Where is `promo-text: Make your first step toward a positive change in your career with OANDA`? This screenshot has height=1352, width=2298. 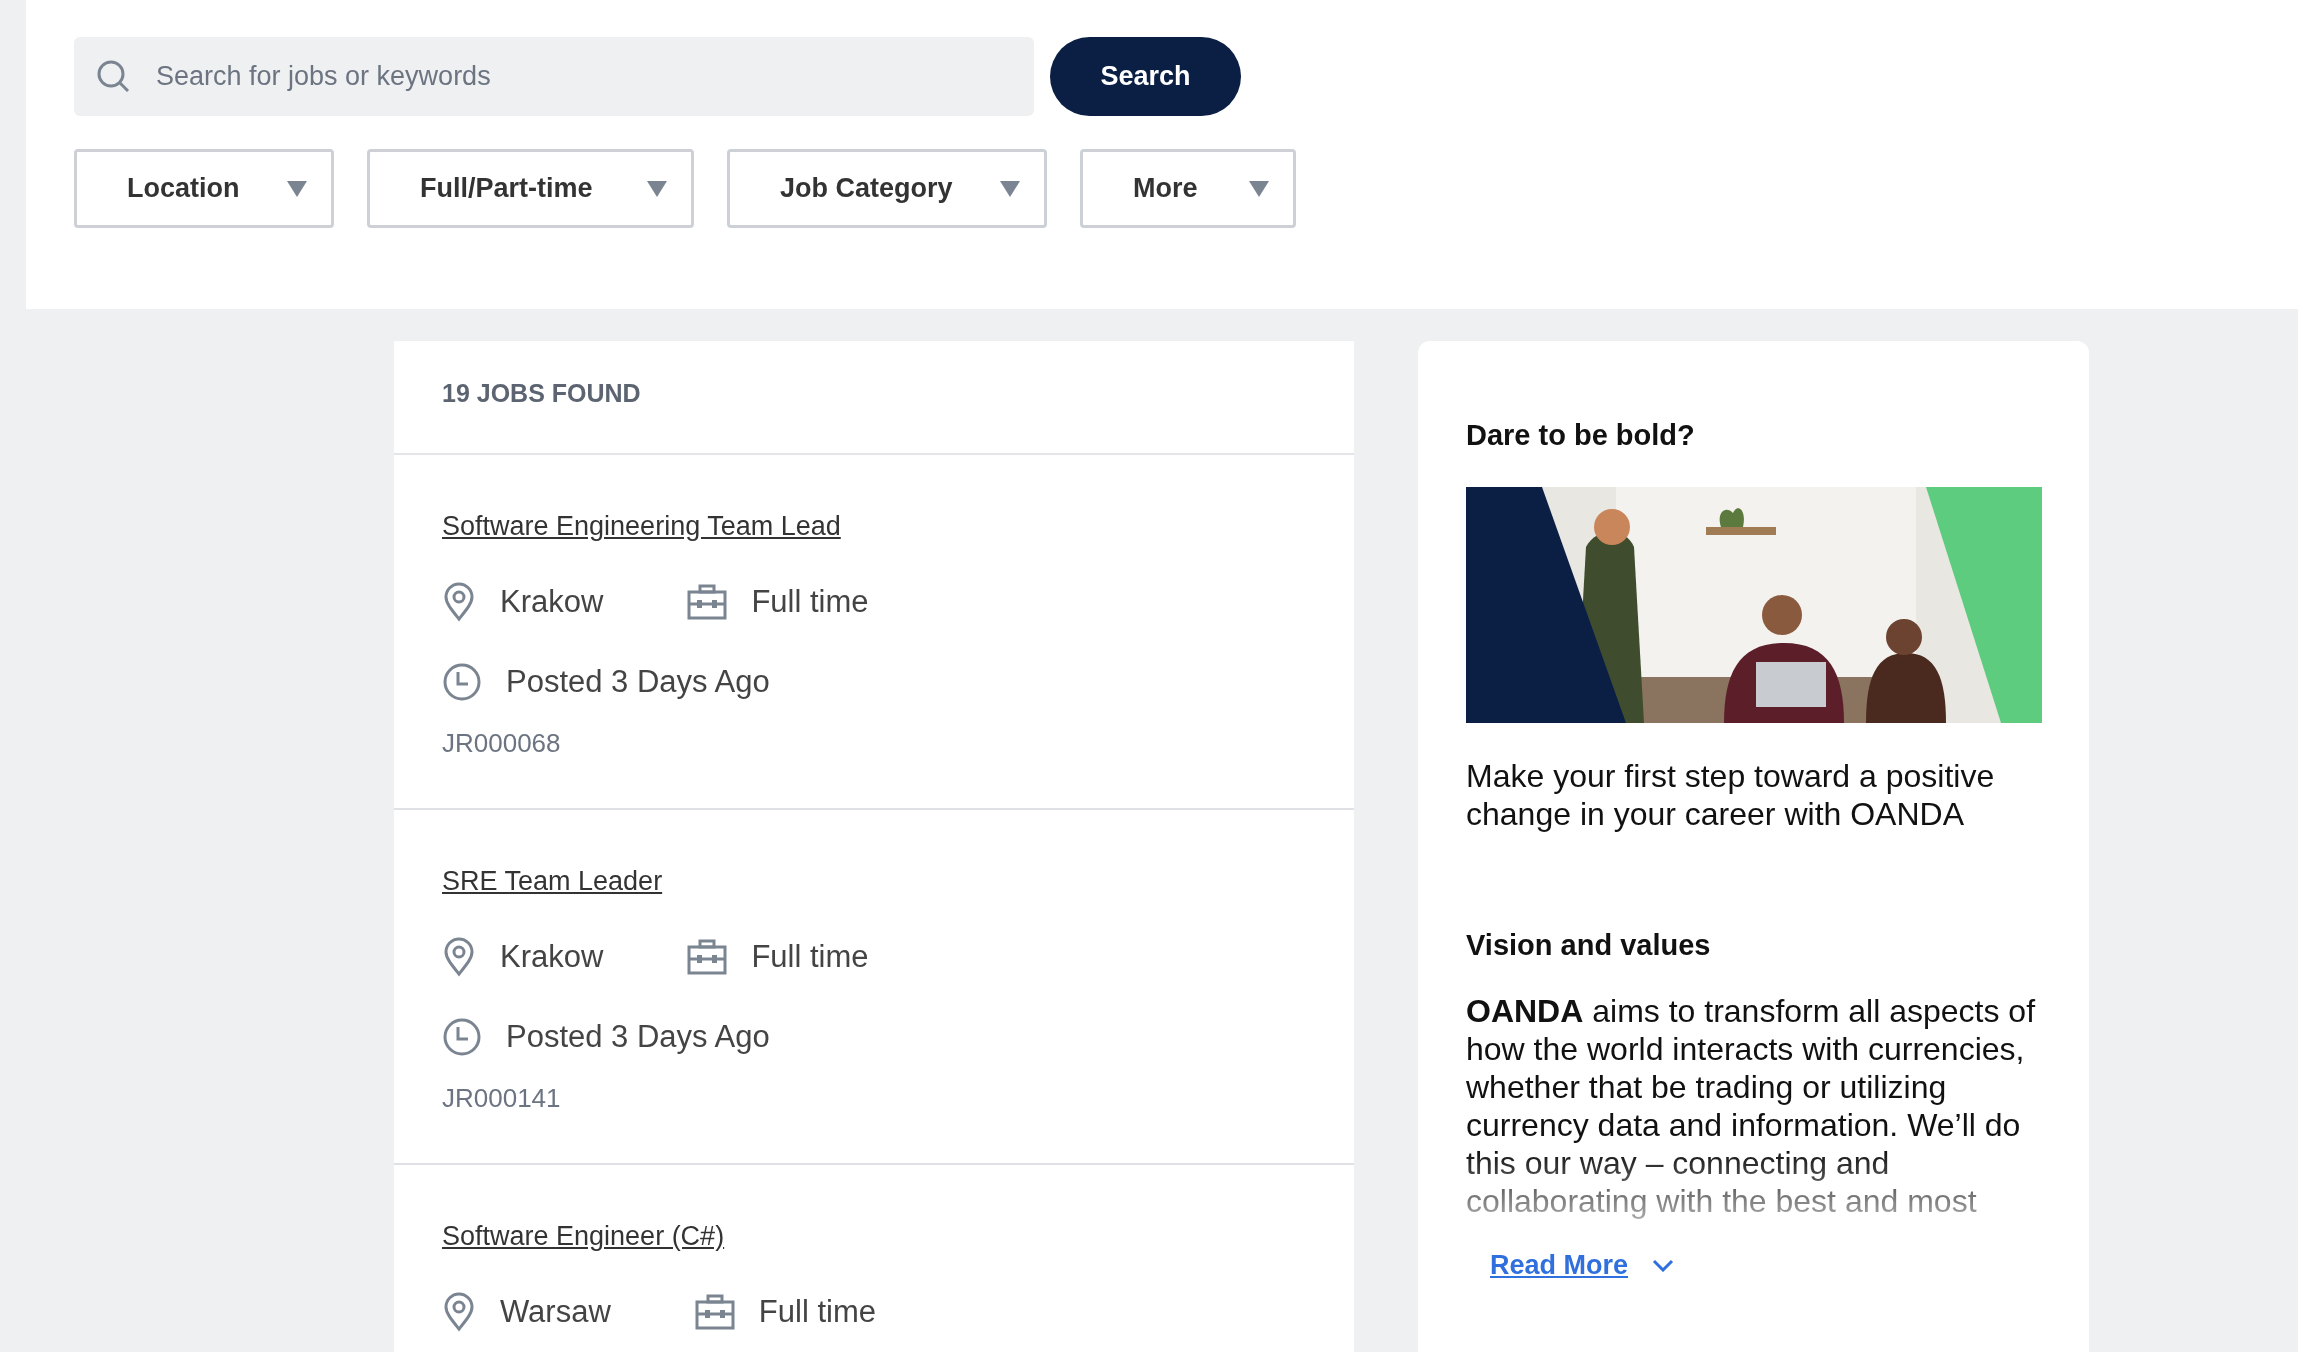 promo-text: Make your first step toward a positive change in your career with OANDA is located at coordinates (1731, 795).